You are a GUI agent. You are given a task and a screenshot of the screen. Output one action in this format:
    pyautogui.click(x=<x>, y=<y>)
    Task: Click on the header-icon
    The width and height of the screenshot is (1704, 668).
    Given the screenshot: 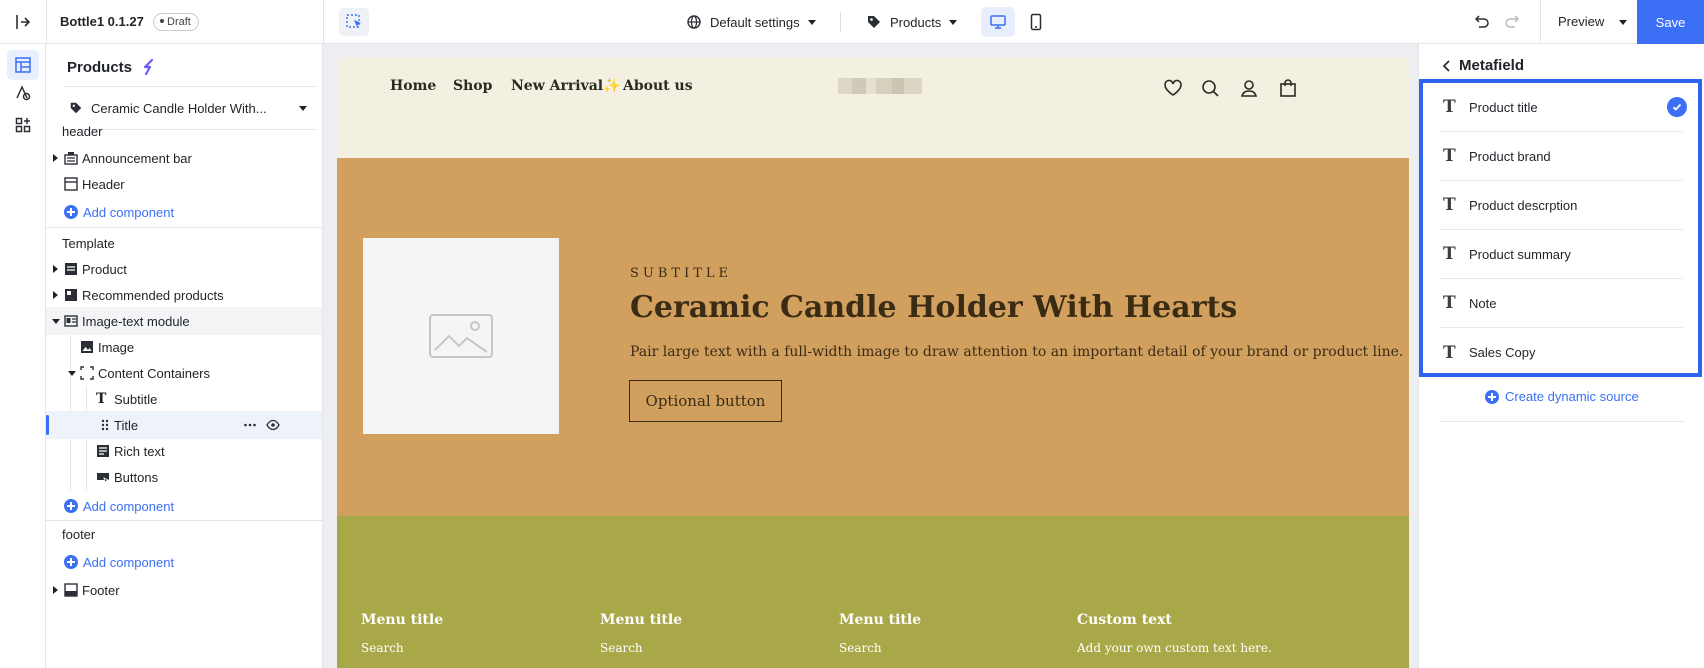 What is the action you would take?
    pyautogui.click(x=71, y=184)
    